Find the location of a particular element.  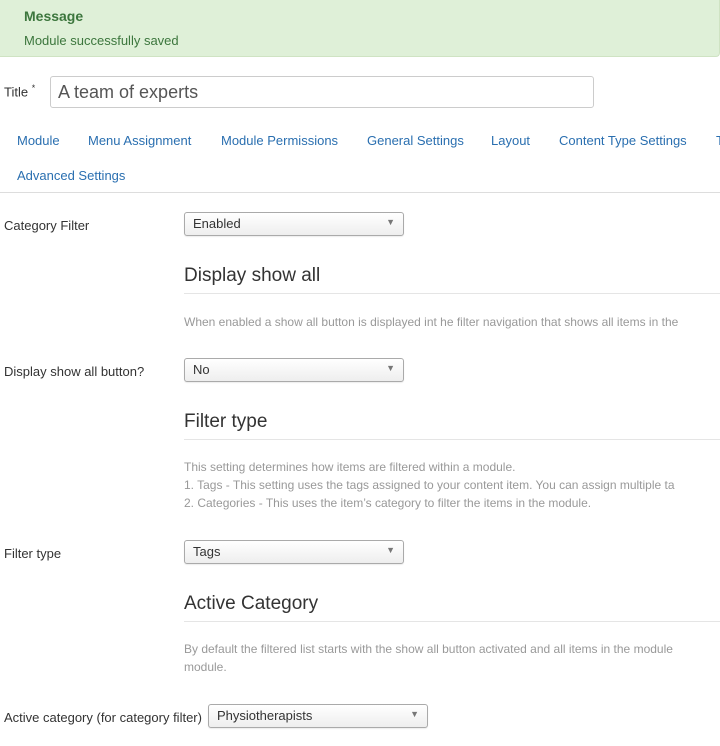

tab-advanced-settings: Advanced Settings is located at coordinates (71, 175).